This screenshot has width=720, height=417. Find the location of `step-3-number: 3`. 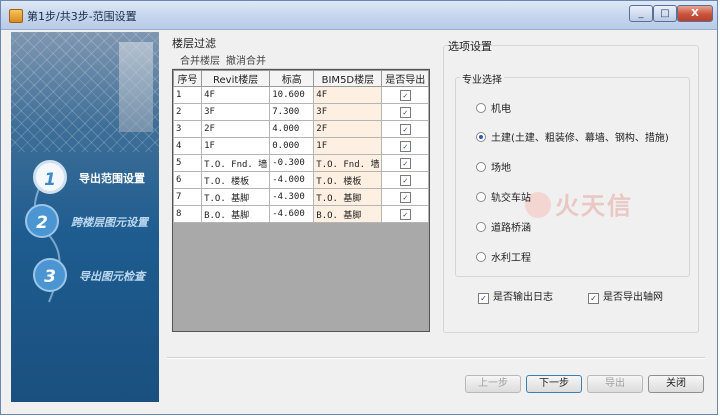

step-3-number: 3 is located at coordinates (50, 275).